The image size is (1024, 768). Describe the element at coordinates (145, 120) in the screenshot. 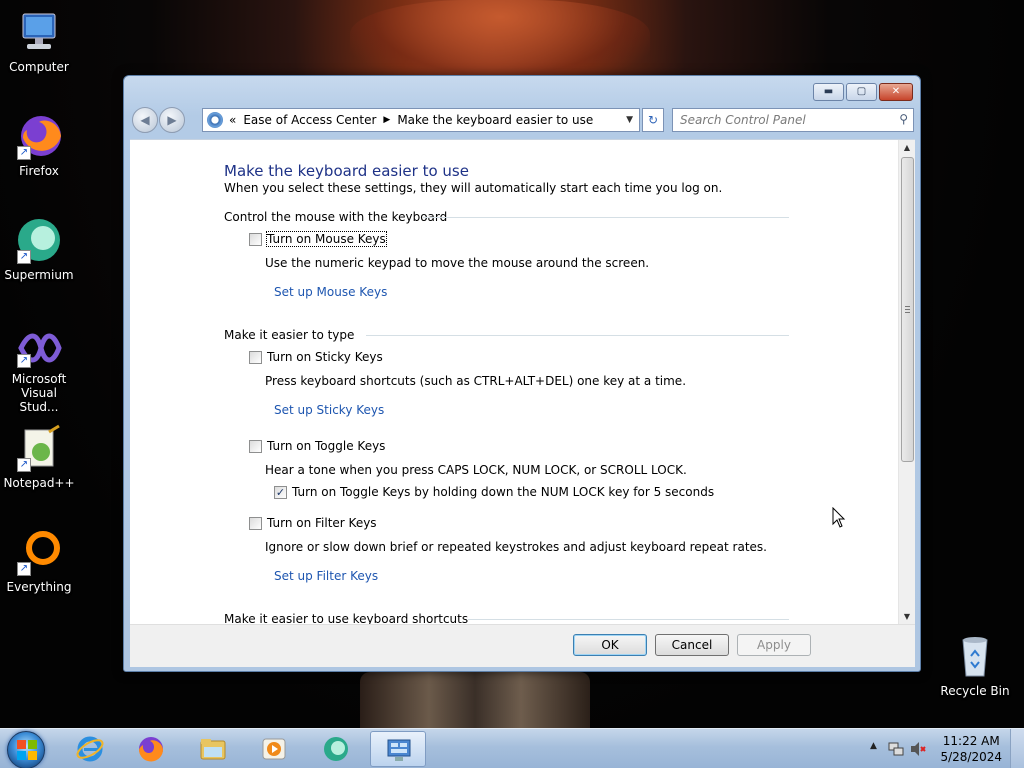

I see `back-button: ◀` at that location.